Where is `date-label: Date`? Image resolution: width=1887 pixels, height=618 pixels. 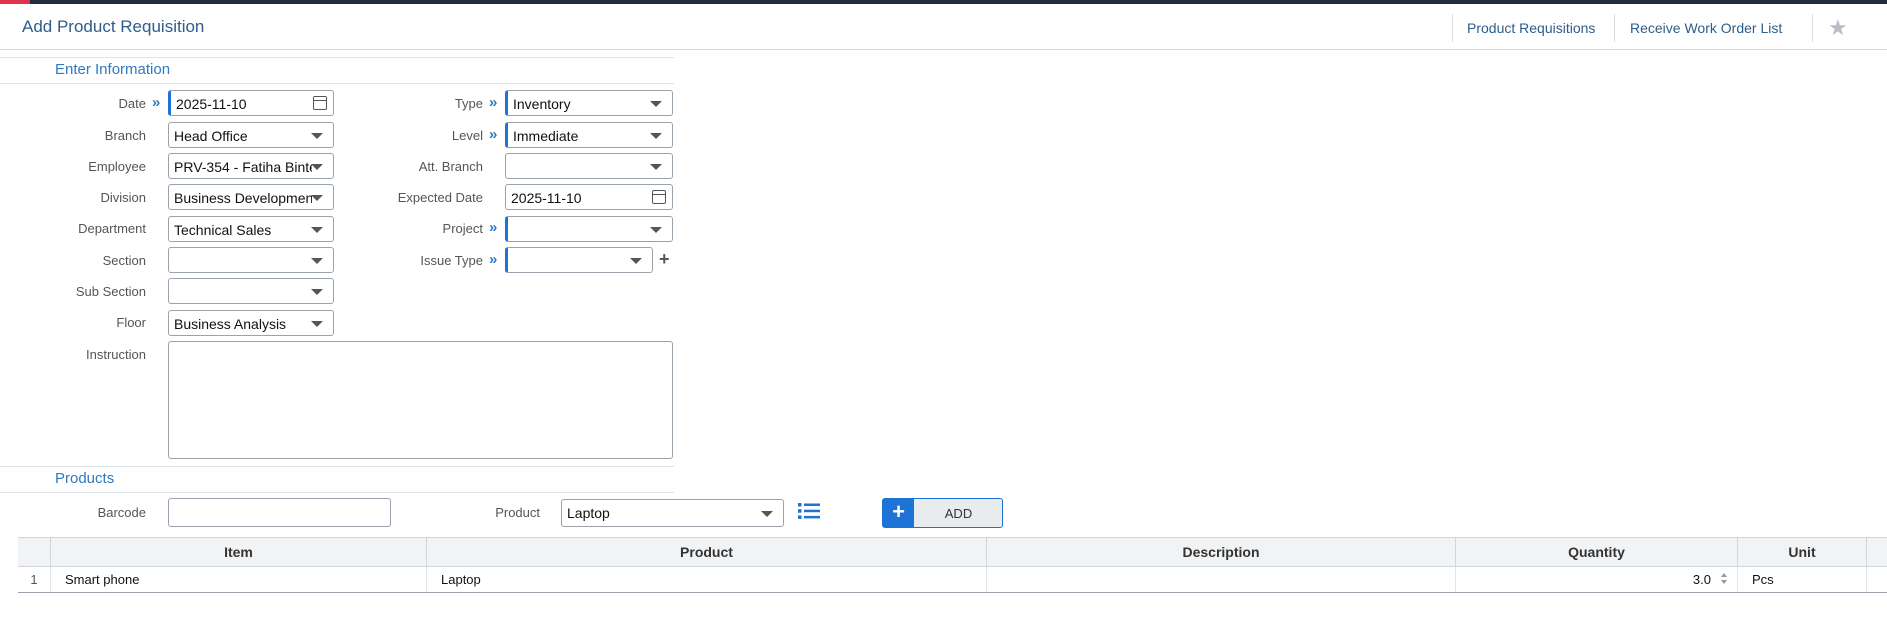 date-label: Date is located at coordinates (132, 103).